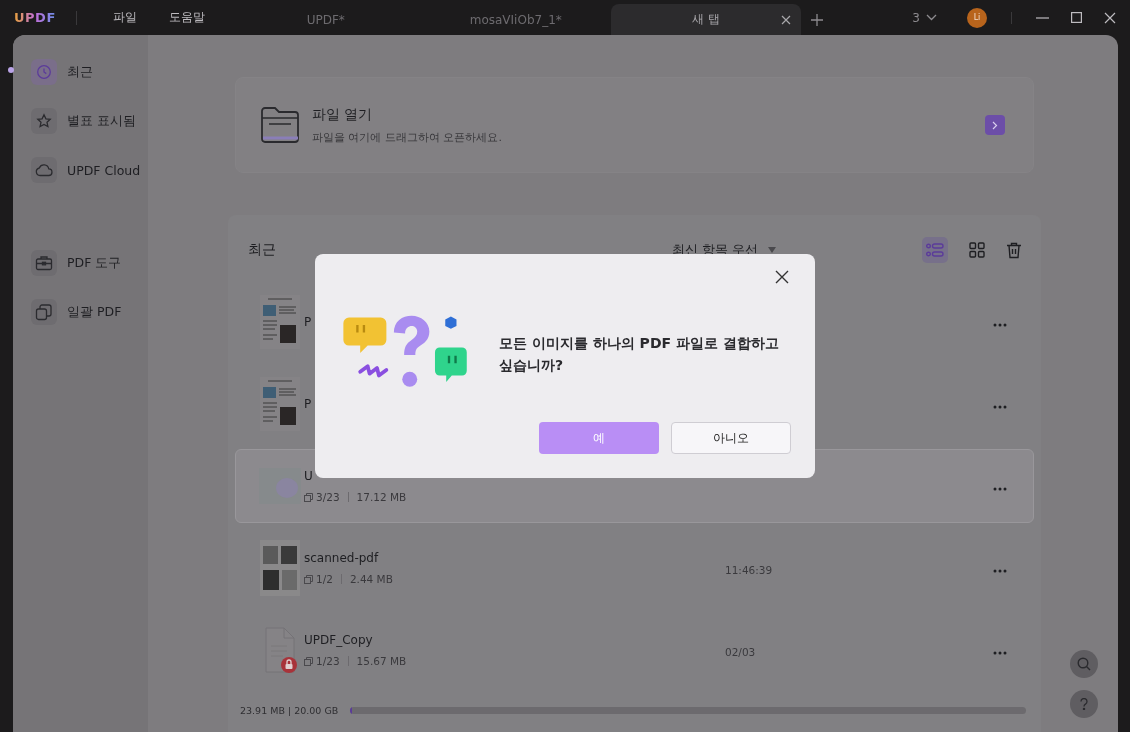 The width and height of the screenshot is (1130, 732). I want to click on app-logo: UPDF, so click(35, 17).